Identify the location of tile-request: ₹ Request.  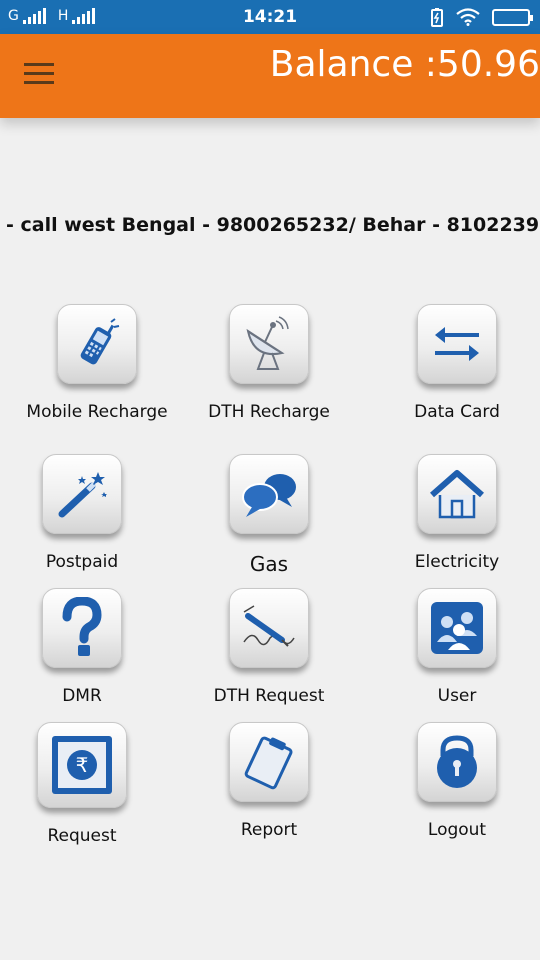
(82, 784).